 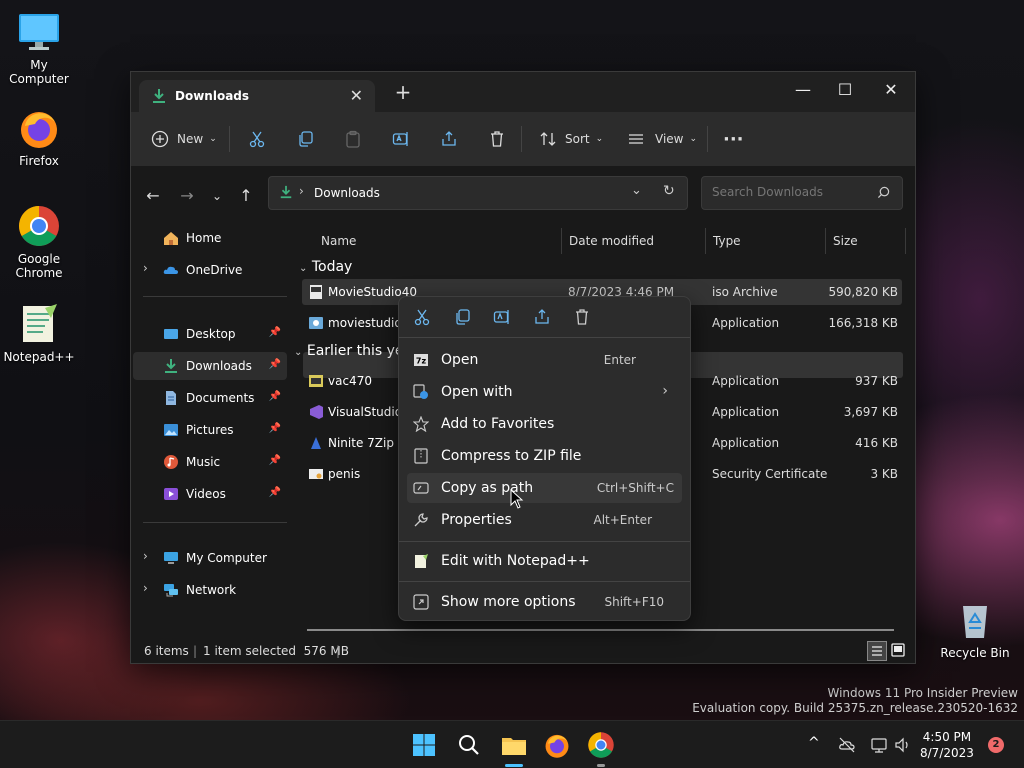 I want to click on start-button, so click(x=424, y=745).